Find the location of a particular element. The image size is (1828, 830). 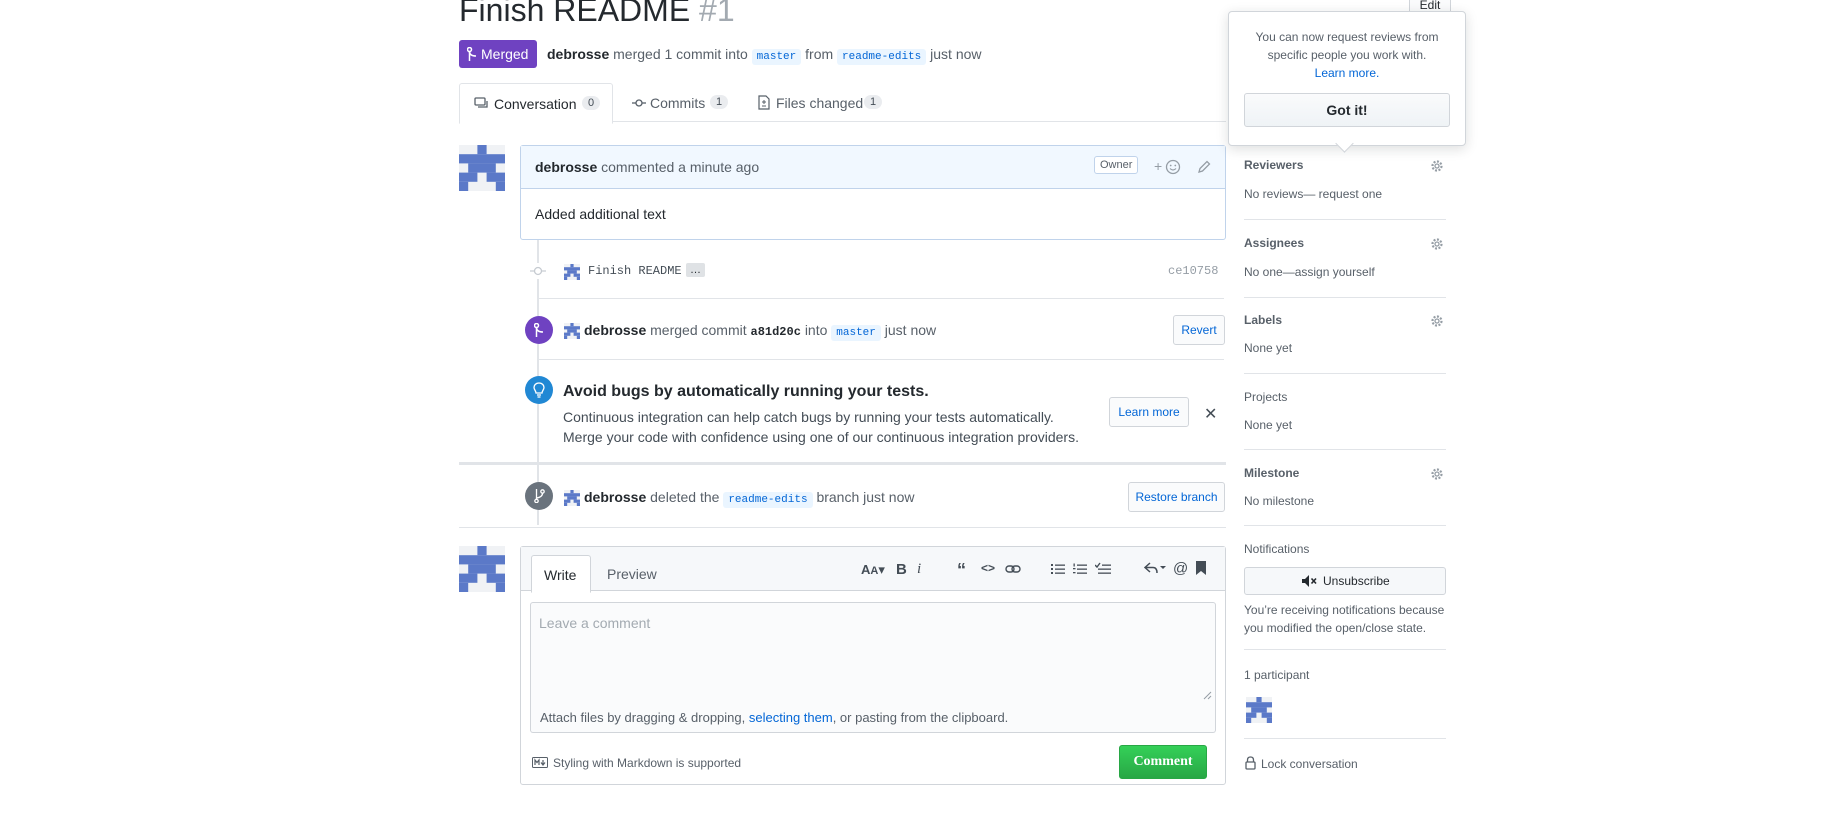

ordered-list-icon is located at coordinates (1080, 569).